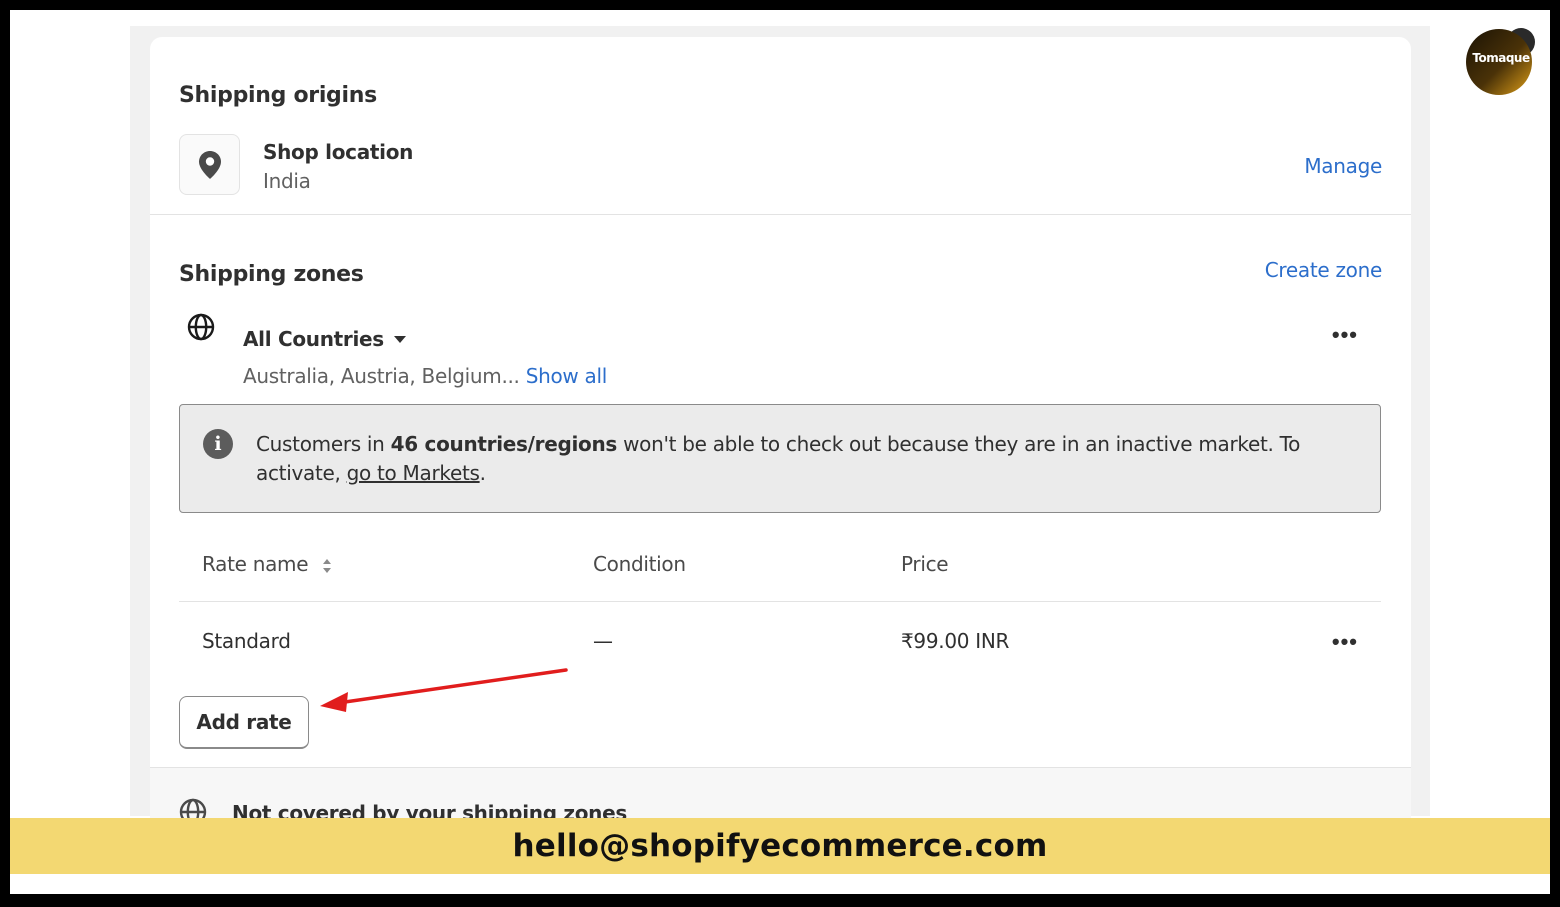  I want to click on footer-banner: hello@shopifyecommerce.com, so click(780, 846).